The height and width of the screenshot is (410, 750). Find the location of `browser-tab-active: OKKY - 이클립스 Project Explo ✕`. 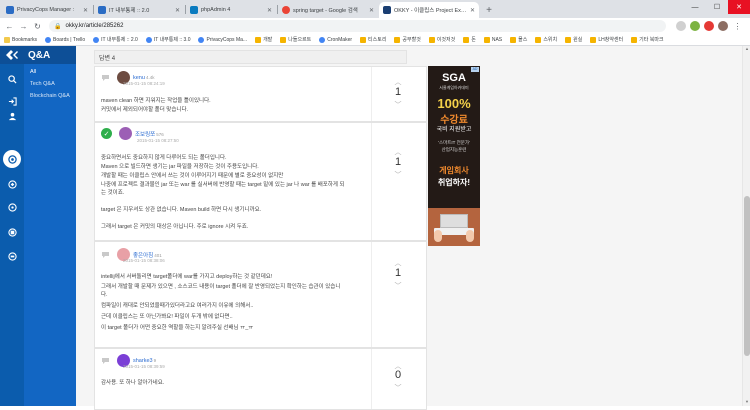

browser-tab-active: OKKY - 이클립스 Project Explo ✕ is located at coordinates (429, 10).